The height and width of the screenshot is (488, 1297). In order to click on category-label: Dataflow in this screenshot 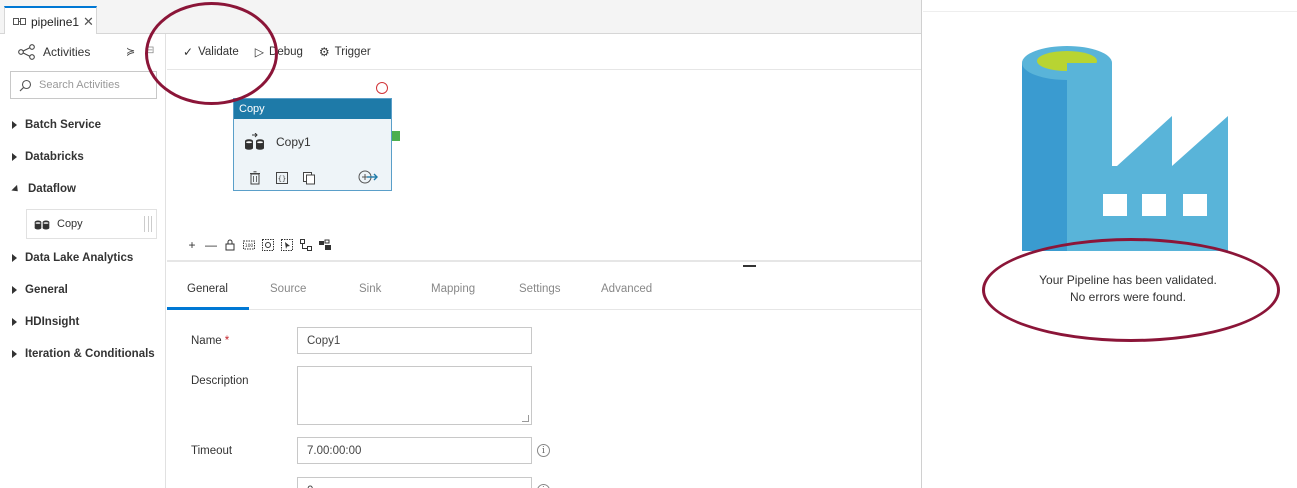, I will do `click(52, 189)`.